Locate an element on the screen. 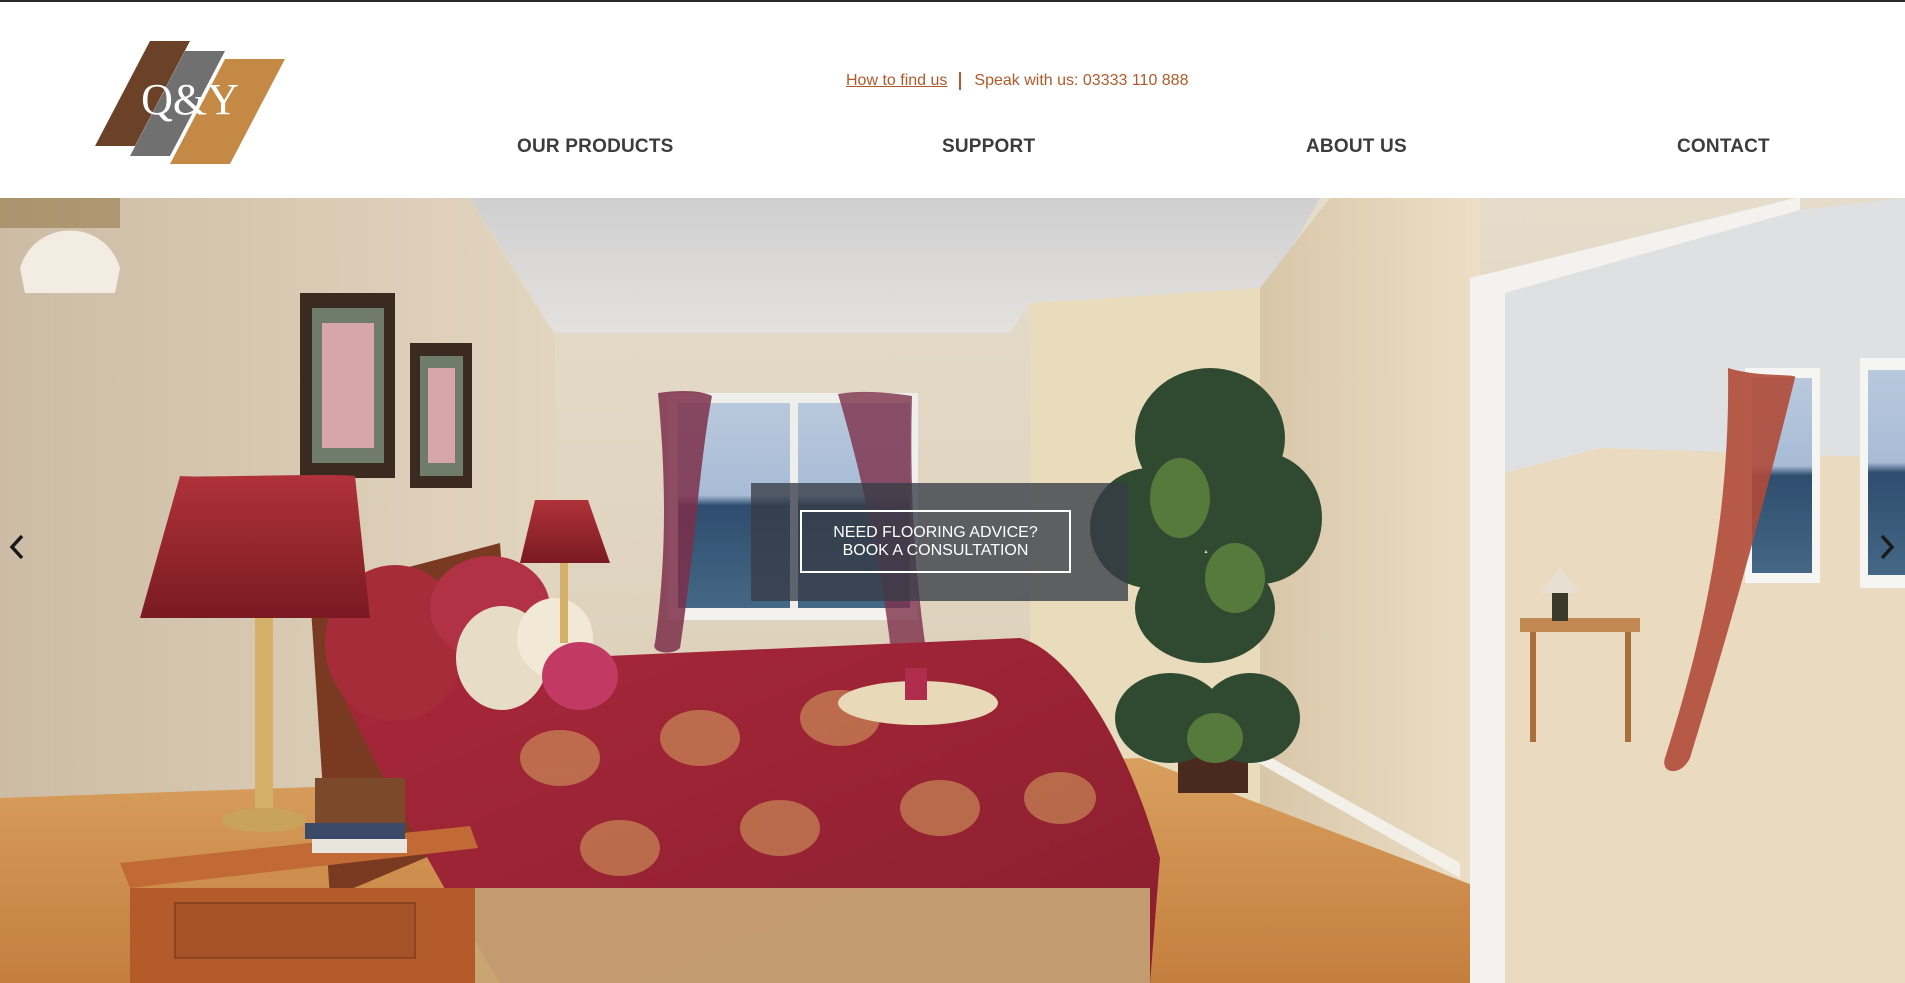  main-nav: OUR PRODUCTS SUPPORT ABOUT US CONTACT is located at coordinates (952, 150).